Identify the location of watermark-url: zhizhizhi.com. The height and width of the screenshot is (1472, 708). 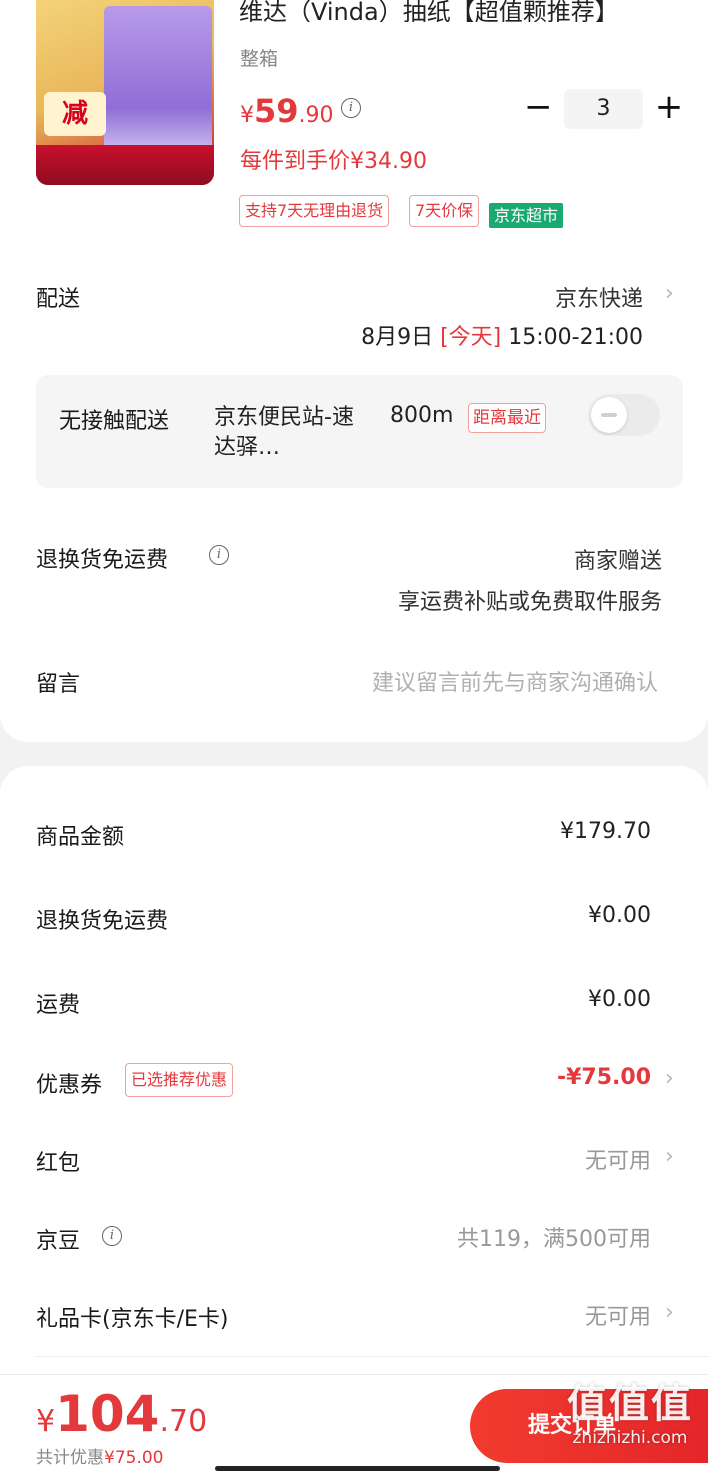
(630, 1438).